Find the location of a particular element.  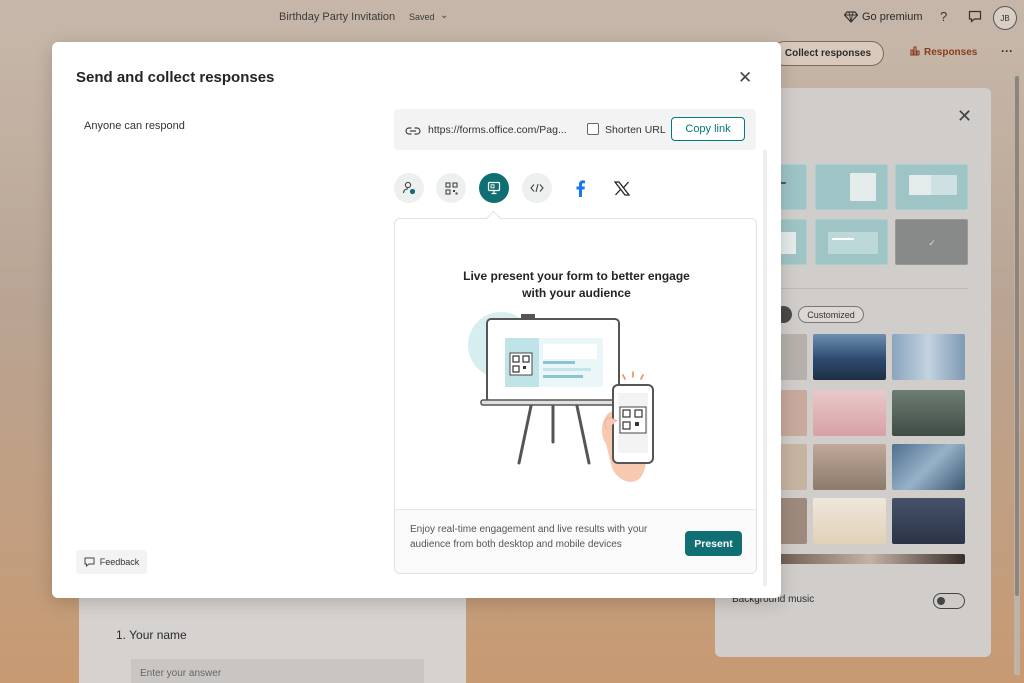

present-headline-line1: Live present your form to better engage is located at coordinates (576, 276).